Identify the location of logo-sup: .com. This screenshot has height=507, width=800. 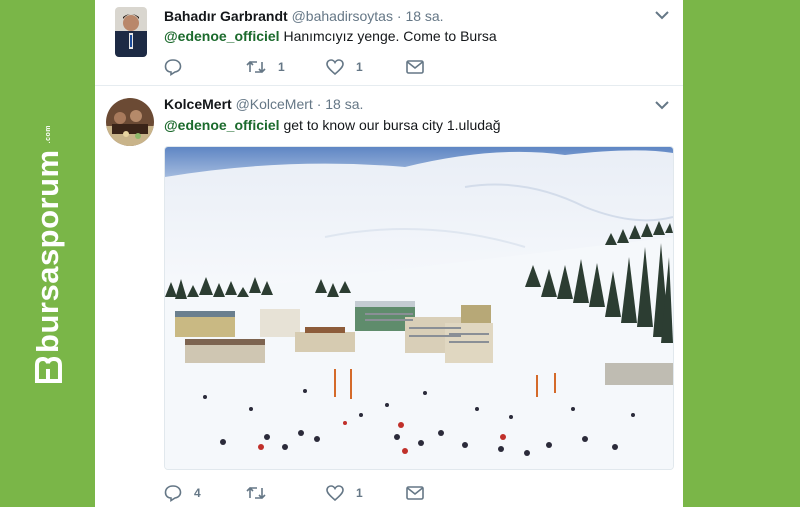
(48, 133).